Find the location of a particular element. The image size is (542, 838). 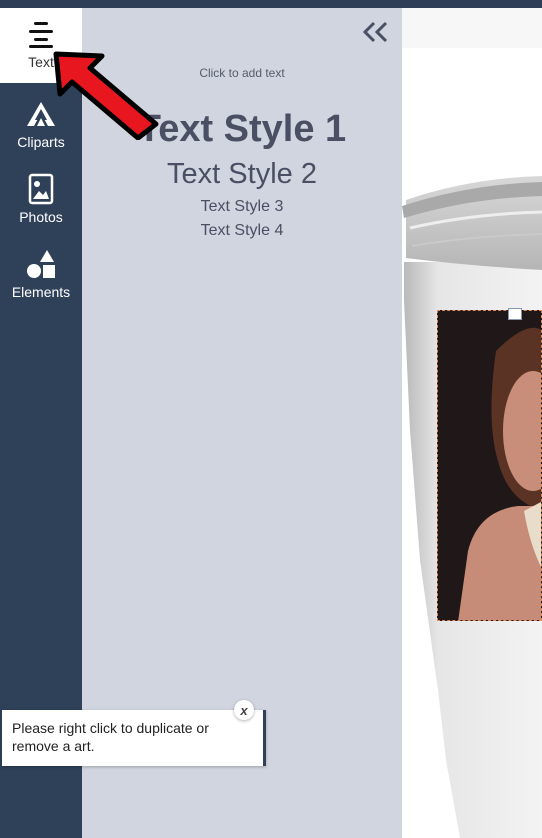

portrait-photo is located at coordinates (489, 465).